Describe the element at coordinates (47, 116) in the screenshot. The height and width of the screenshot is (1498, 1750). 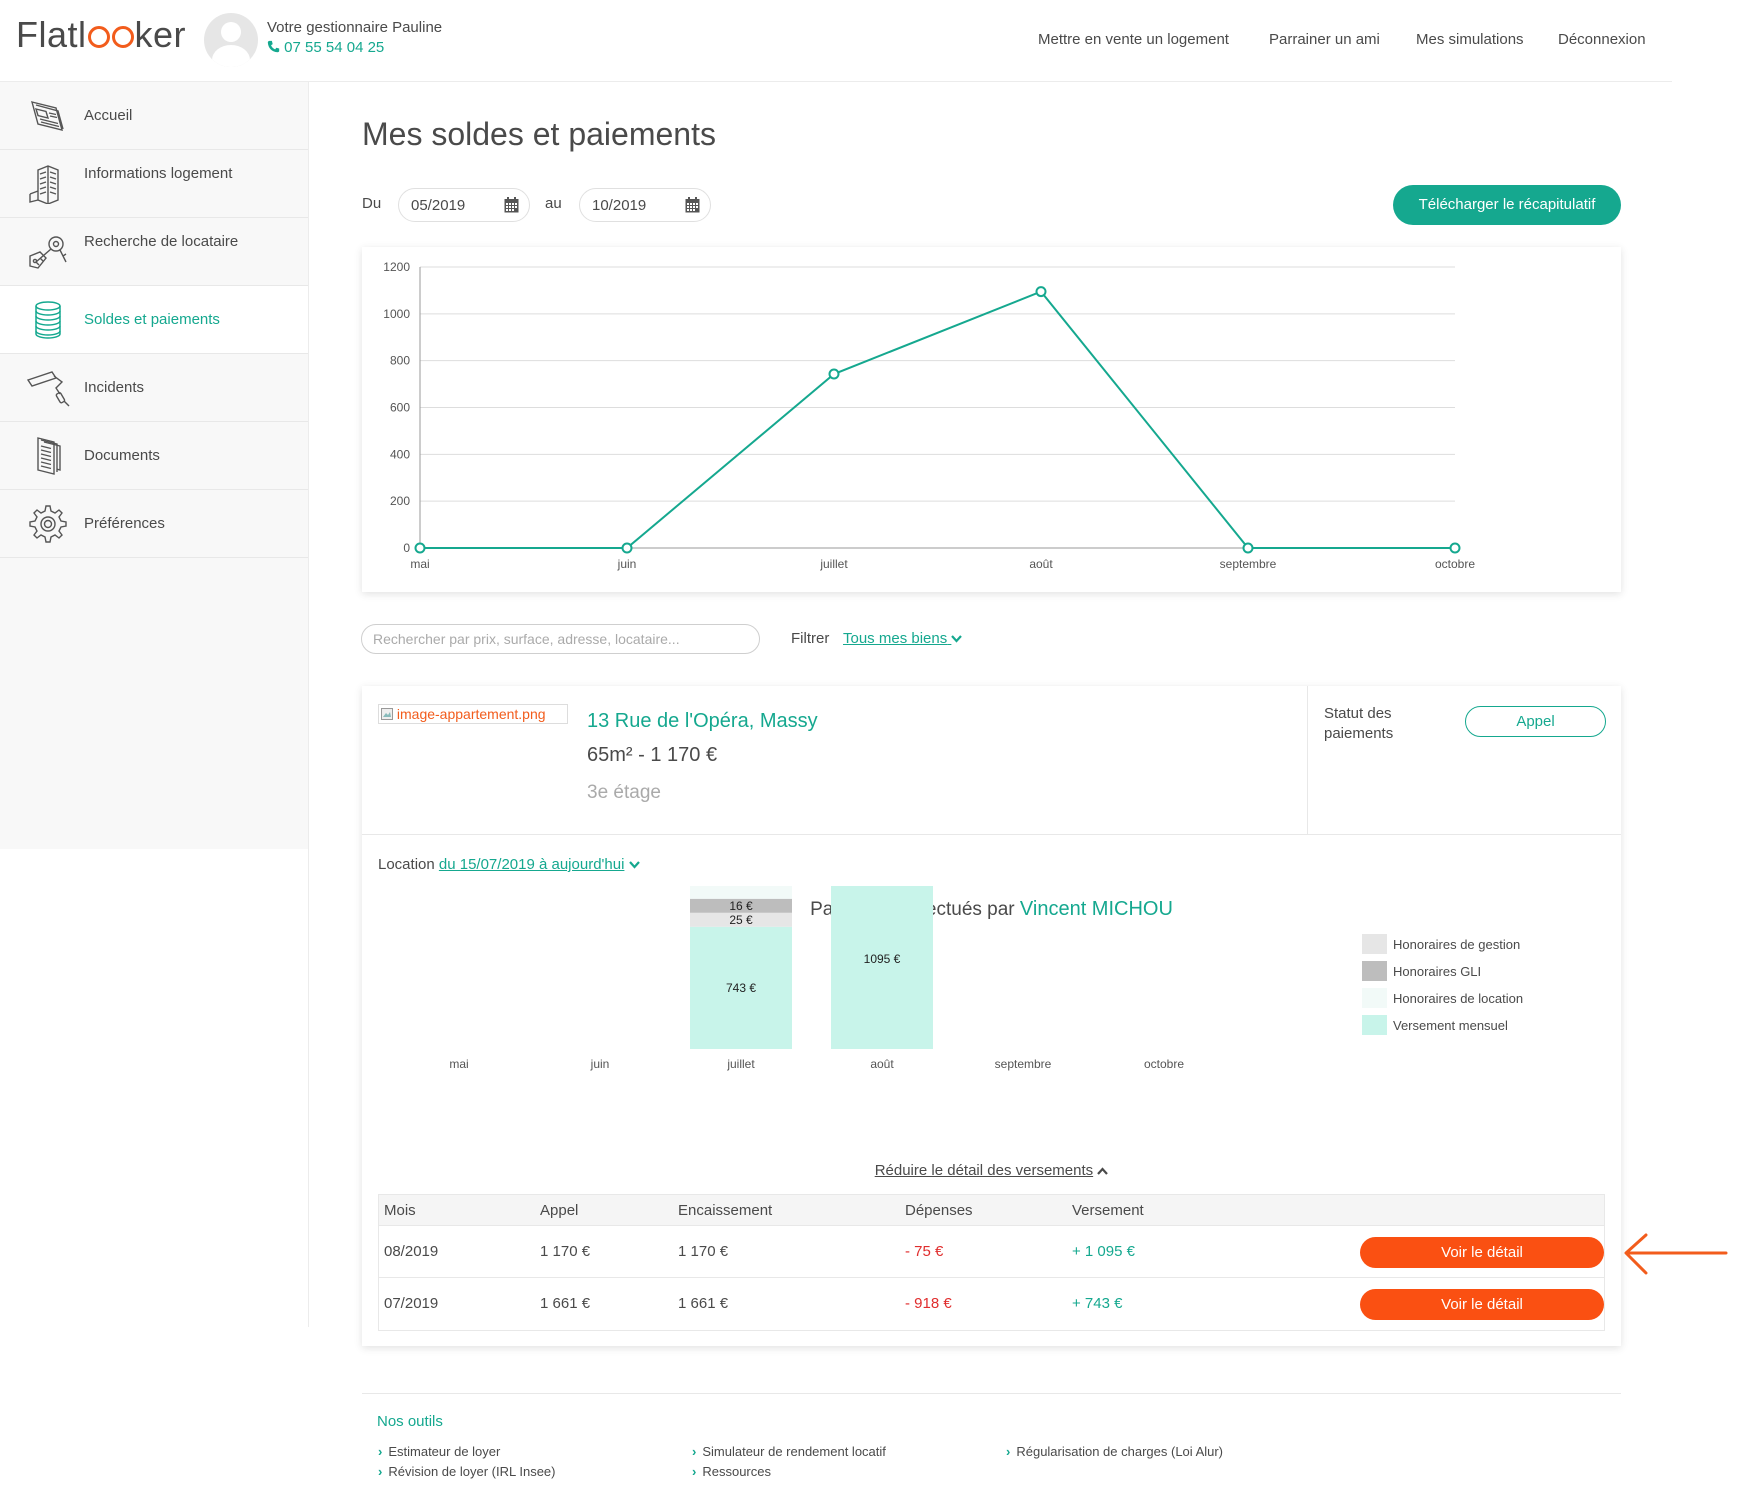
I see `newspaper-icon` at that location.